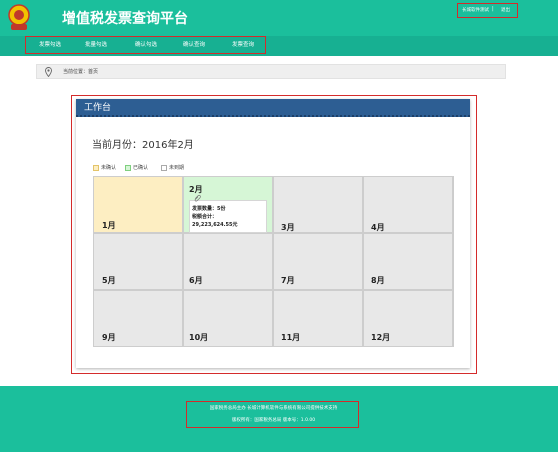 The height and width of the screenshot is (452, 558). I want to click on panel-title: 工作台, so click(98, 108).